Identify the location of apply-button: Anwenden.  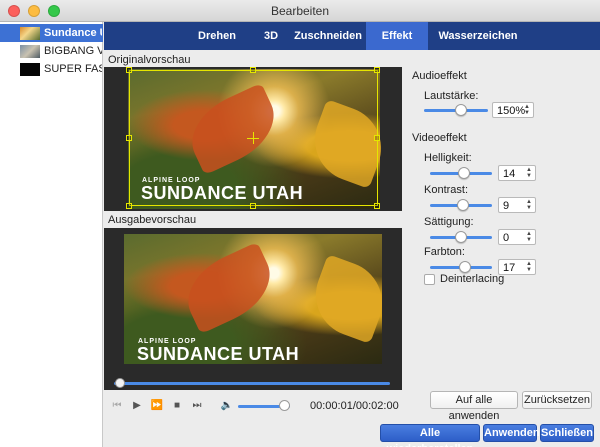
(511, 433).